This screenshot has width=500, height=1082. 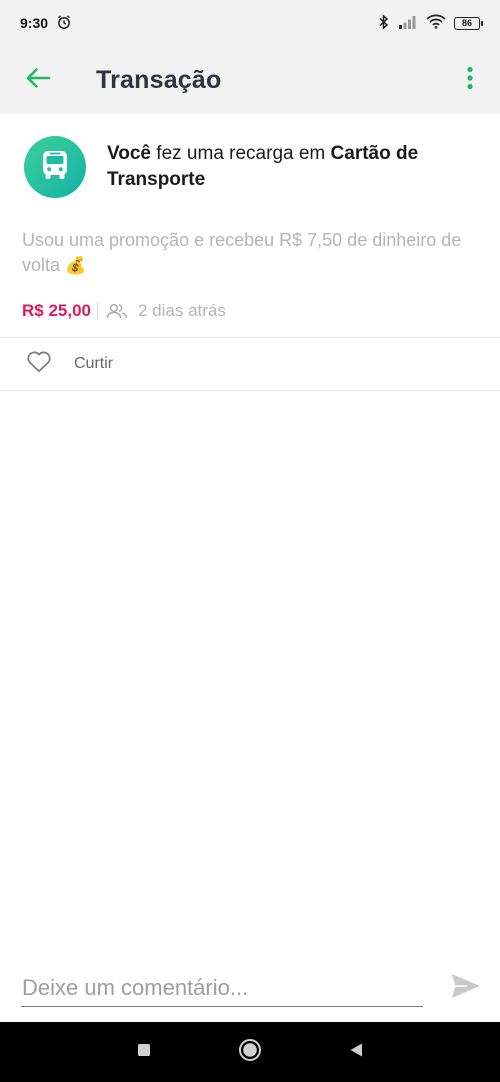 I want to click on bus-icon, so click(x=55, y=167).